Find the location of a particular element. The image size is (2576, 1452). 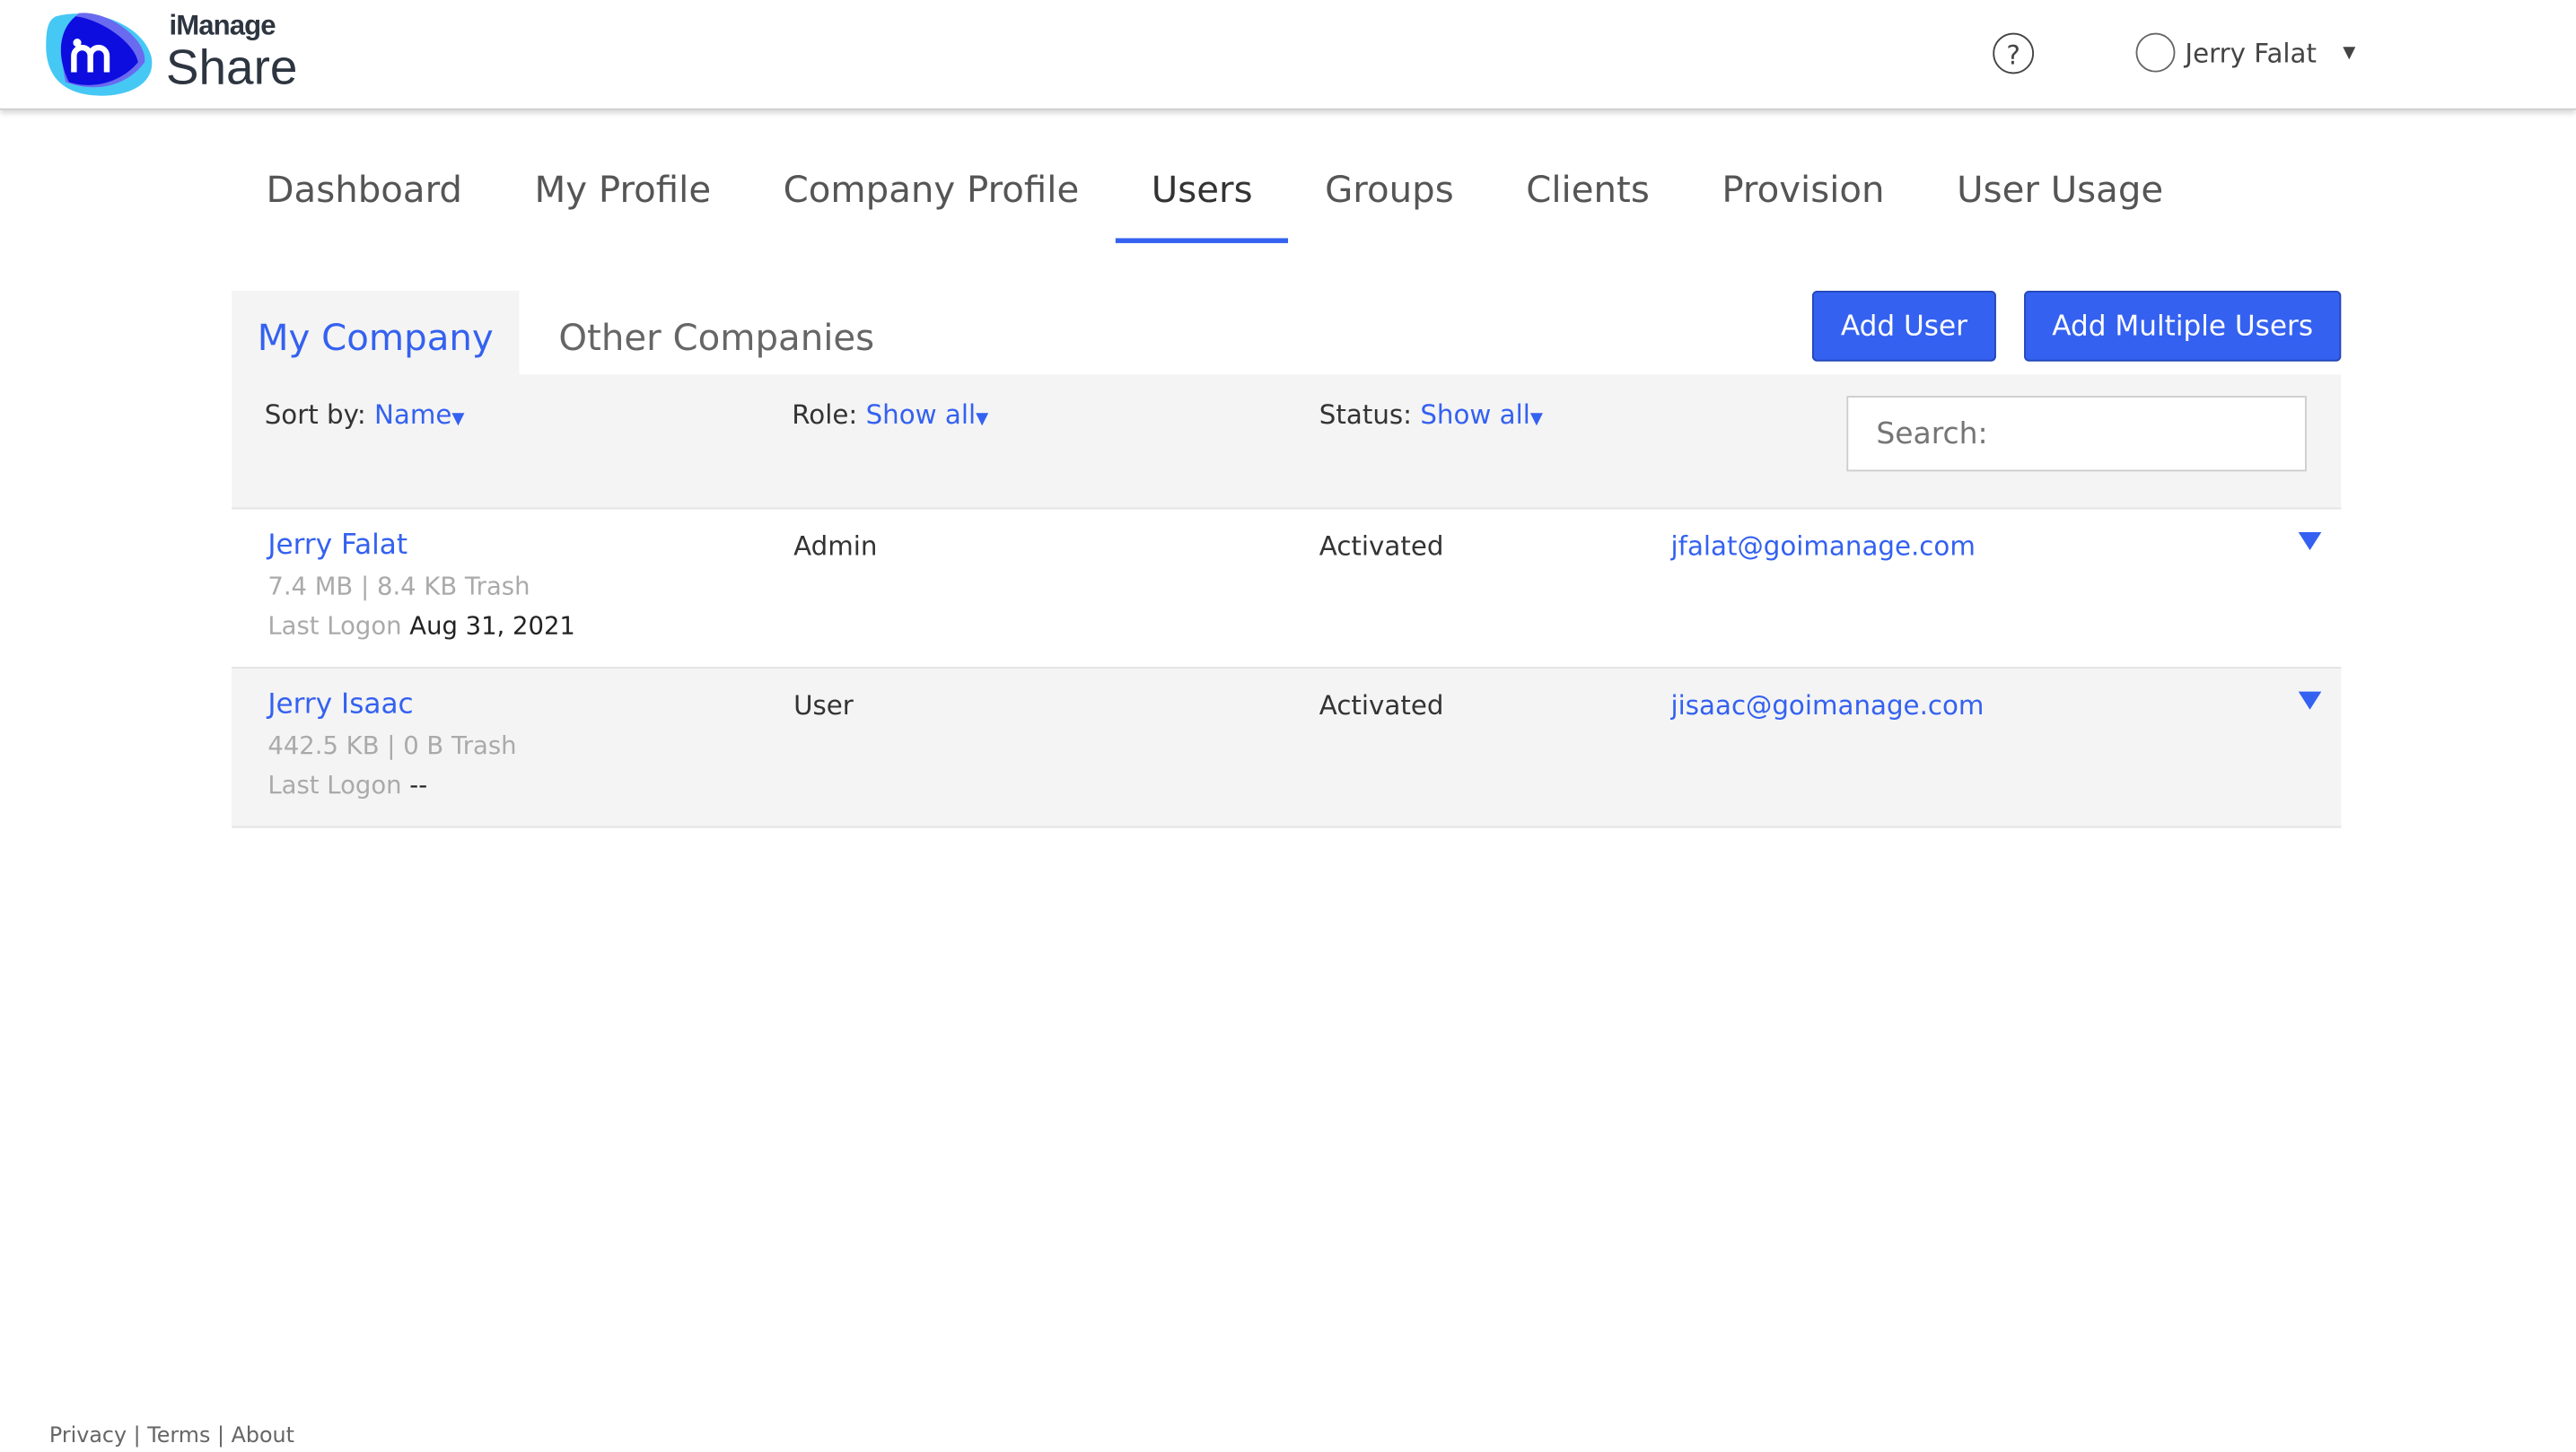

tab-provision: Provision is located at coordinates (1803, 202).